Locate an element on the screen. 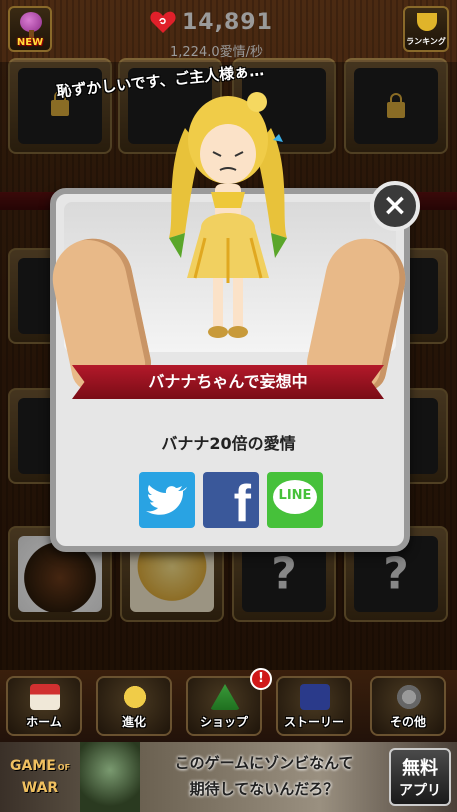 This screenshot has width=457, height=812. ranking-button: ランキング is located at coordinates (426, 29).